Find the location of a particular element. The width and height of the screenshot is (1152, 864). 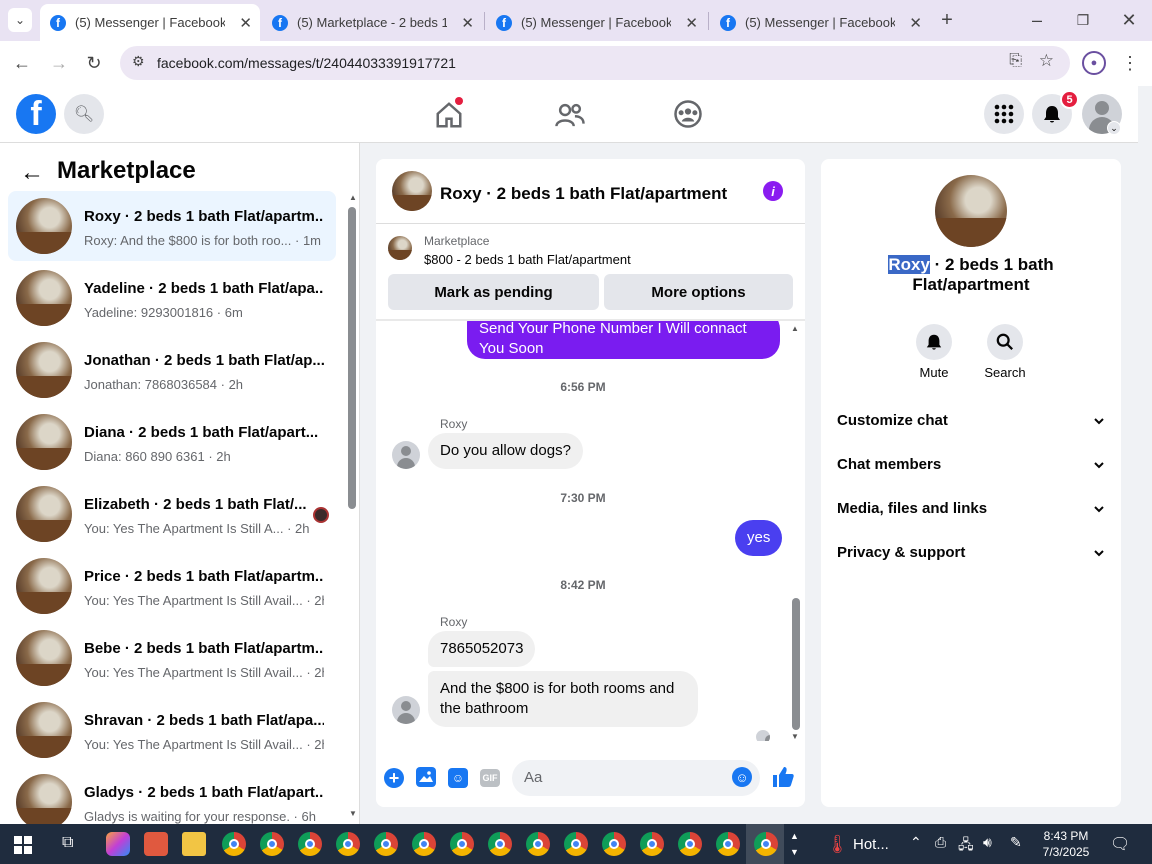

back-arrow-icon: ← is located at coordinates (32, 173).